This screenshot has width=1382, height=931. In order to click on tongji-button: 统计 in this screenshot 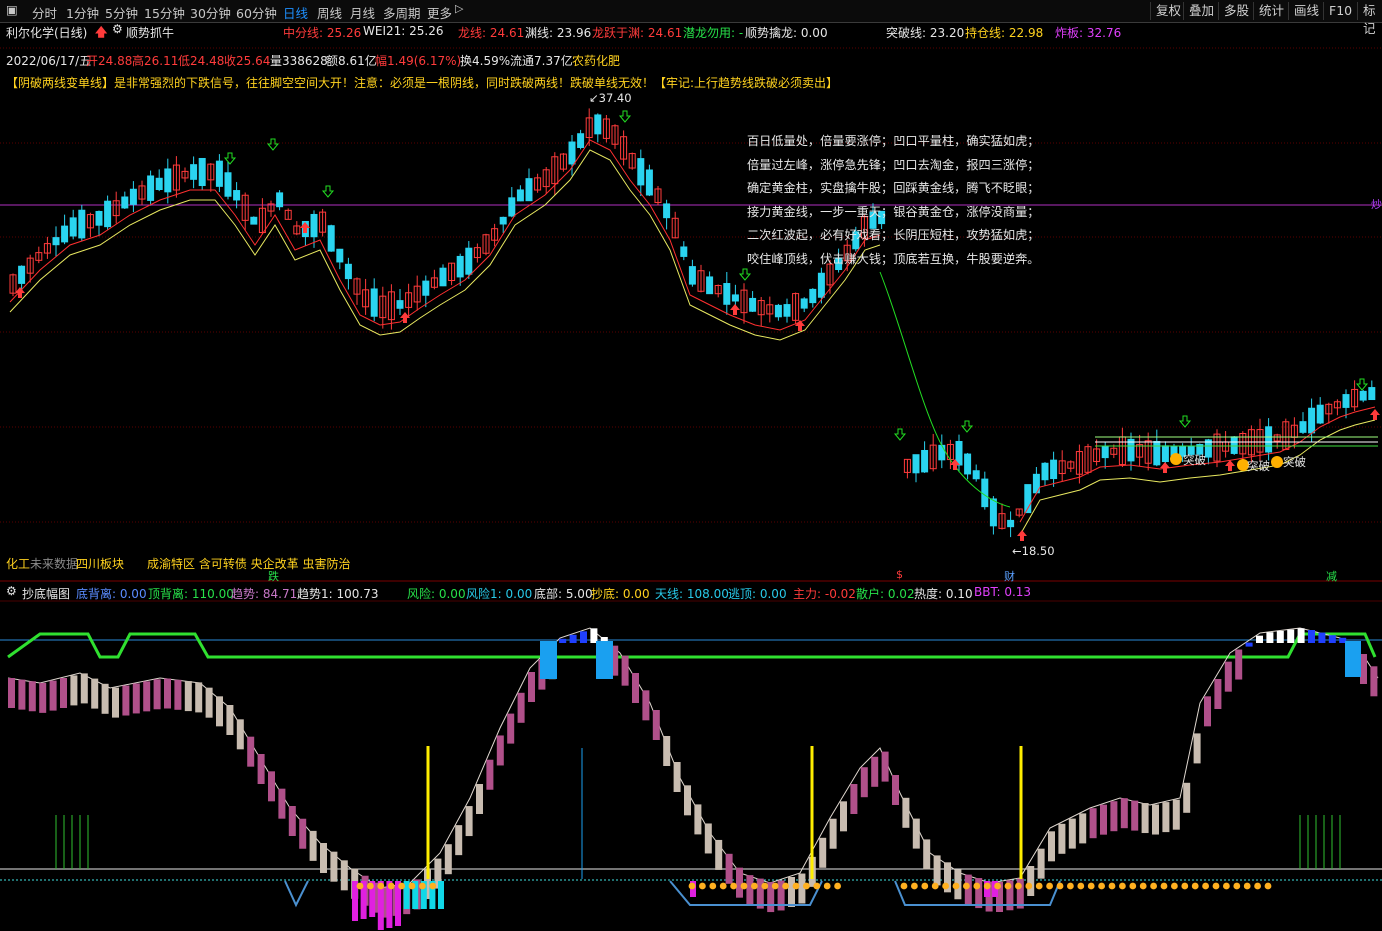, I will do `click(1271, 11)`.